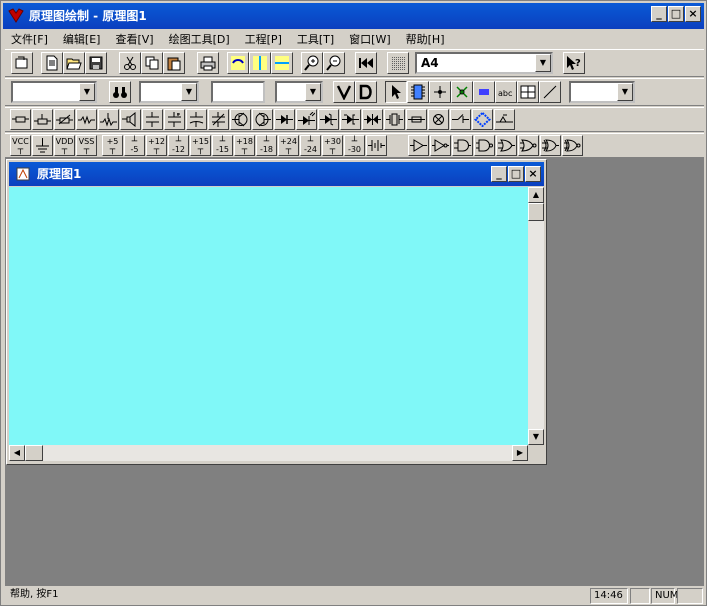 This screenshot has height=606, width=707. I want to click on text-input, so click(238, 92).